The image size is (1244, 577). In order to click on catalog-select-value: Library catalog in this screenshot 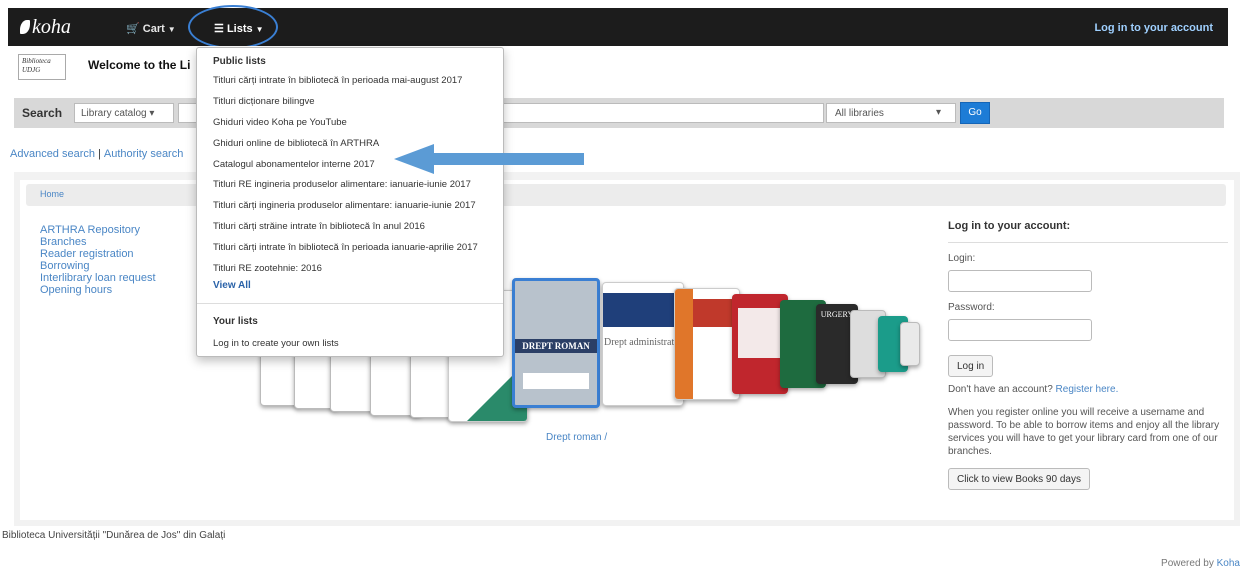, I will do `click(114, 113)`.